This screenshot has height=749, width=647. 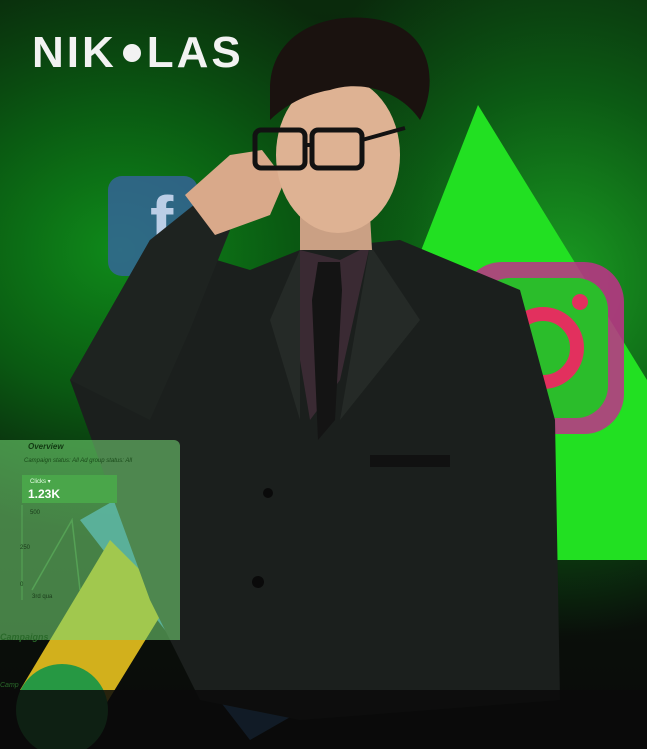 I want to click on y-tick-500: 500, so click(x=35, y=513).